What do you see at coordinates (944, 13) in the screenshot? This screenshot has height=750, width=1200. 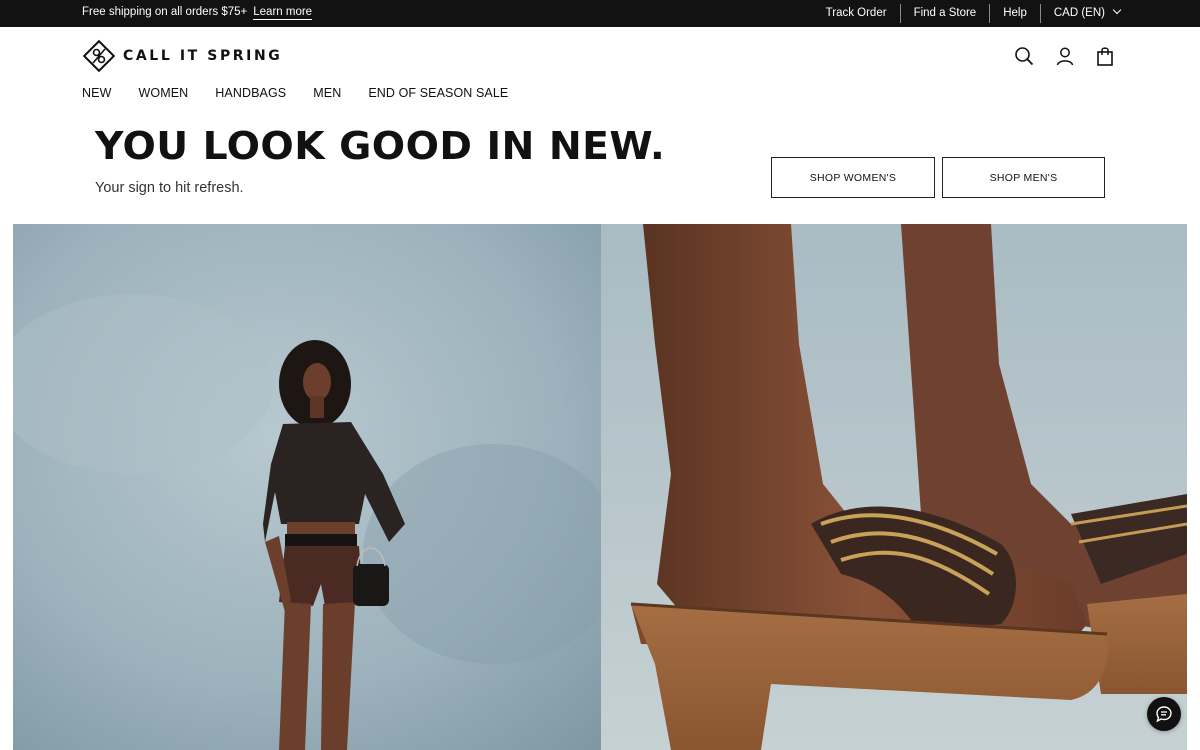 I see `find-store-link: Find a Store` at bounding box center [944, 13].